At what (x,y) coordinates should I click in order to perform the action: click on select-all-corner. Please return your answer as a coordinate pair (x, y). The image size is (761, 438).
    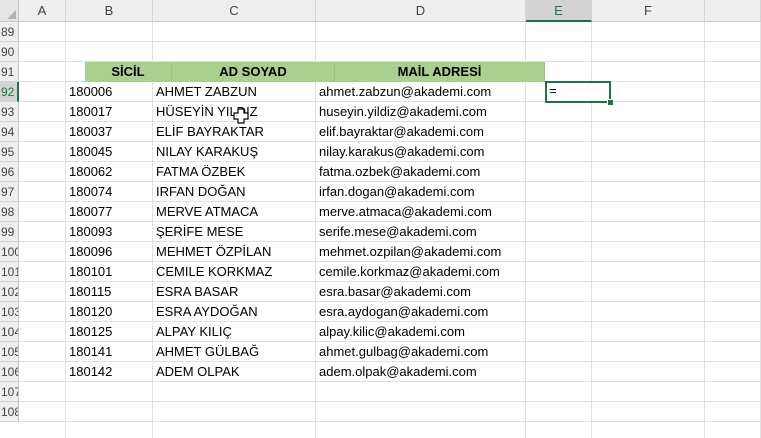
    Looking at the image, I should click on (9, 11).